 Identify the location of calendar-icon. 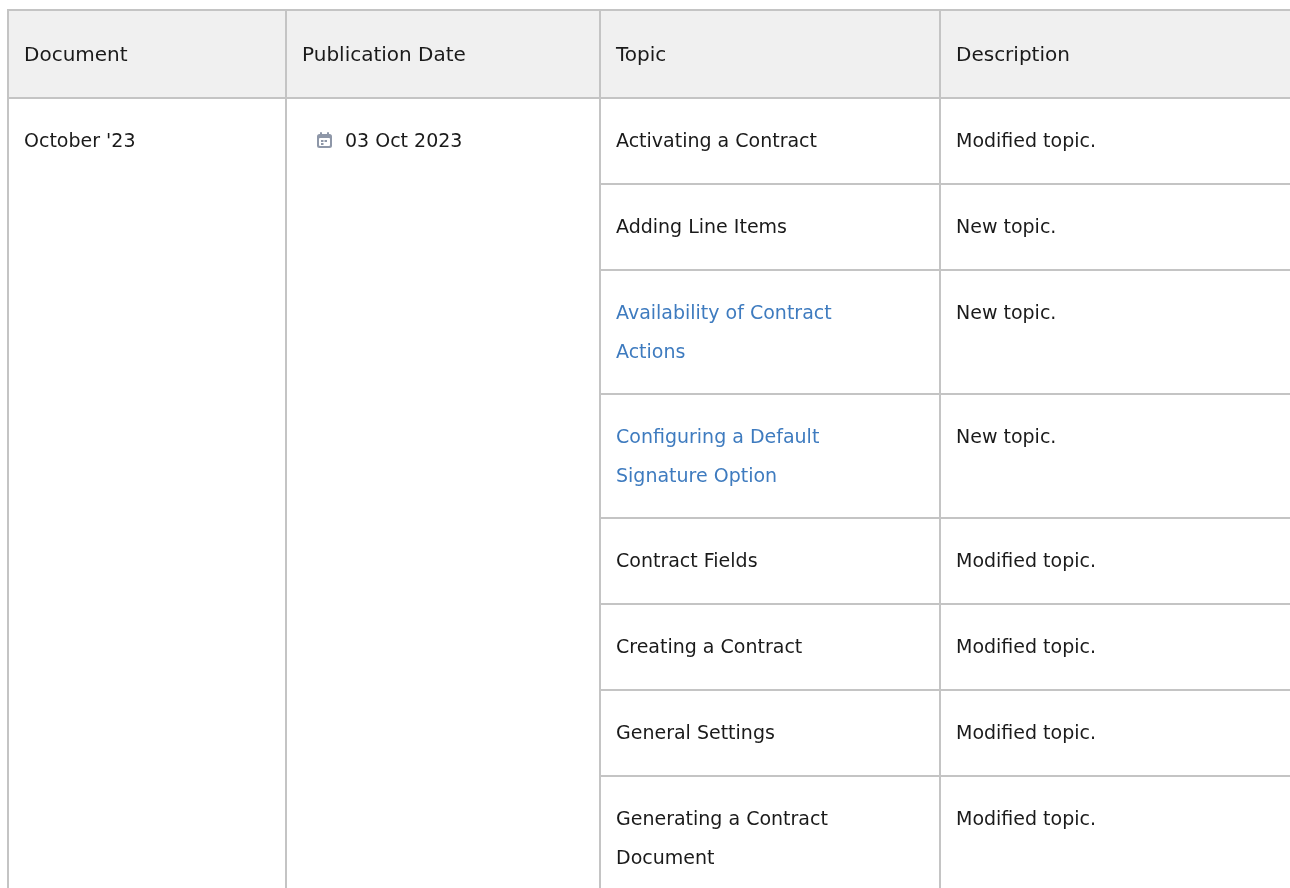
(324, 140).